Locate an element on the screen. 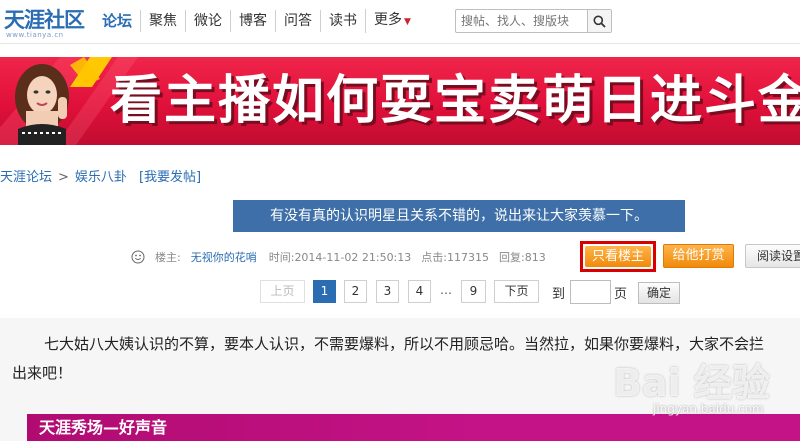  pager-page-last: 9 is located at coordinates (473, 291).